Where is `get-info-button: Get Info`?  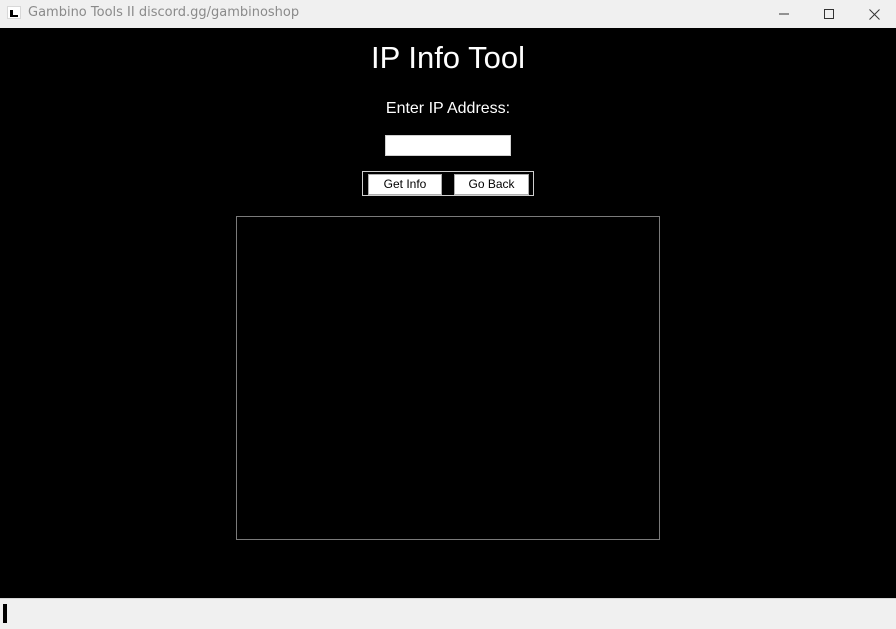 get-info-button: Get Info is located at coordinates (405, 184).